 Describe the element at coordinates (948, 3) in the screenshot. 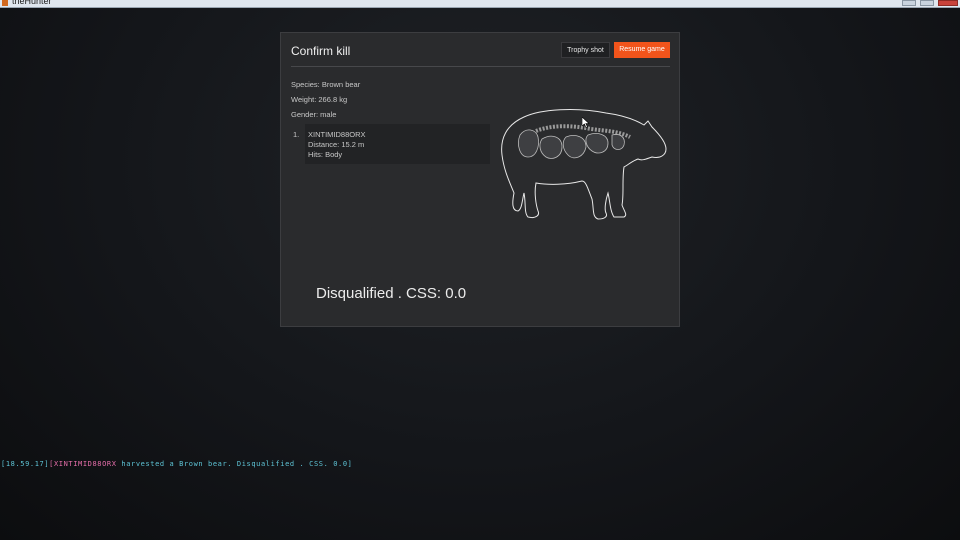

I see `close-button` at that location.